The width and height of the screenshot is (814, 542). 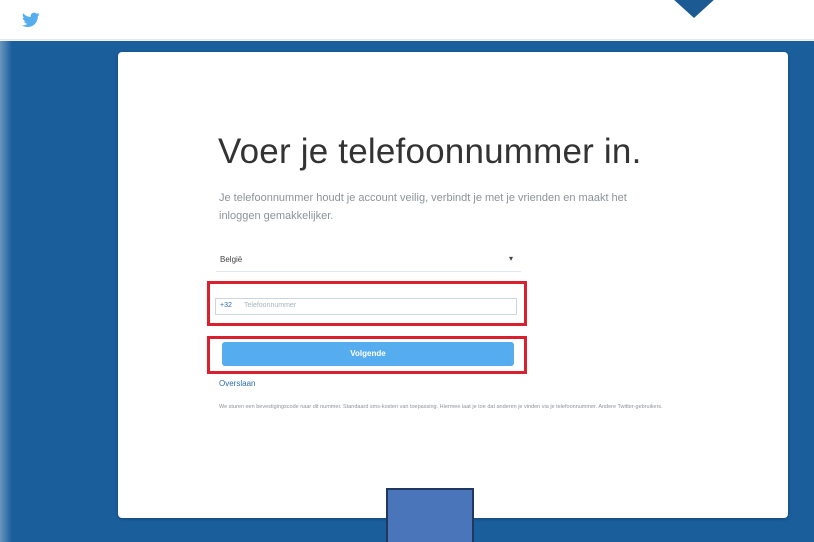 I want to click on next-button: Volgende, so click(x=368, y=354).